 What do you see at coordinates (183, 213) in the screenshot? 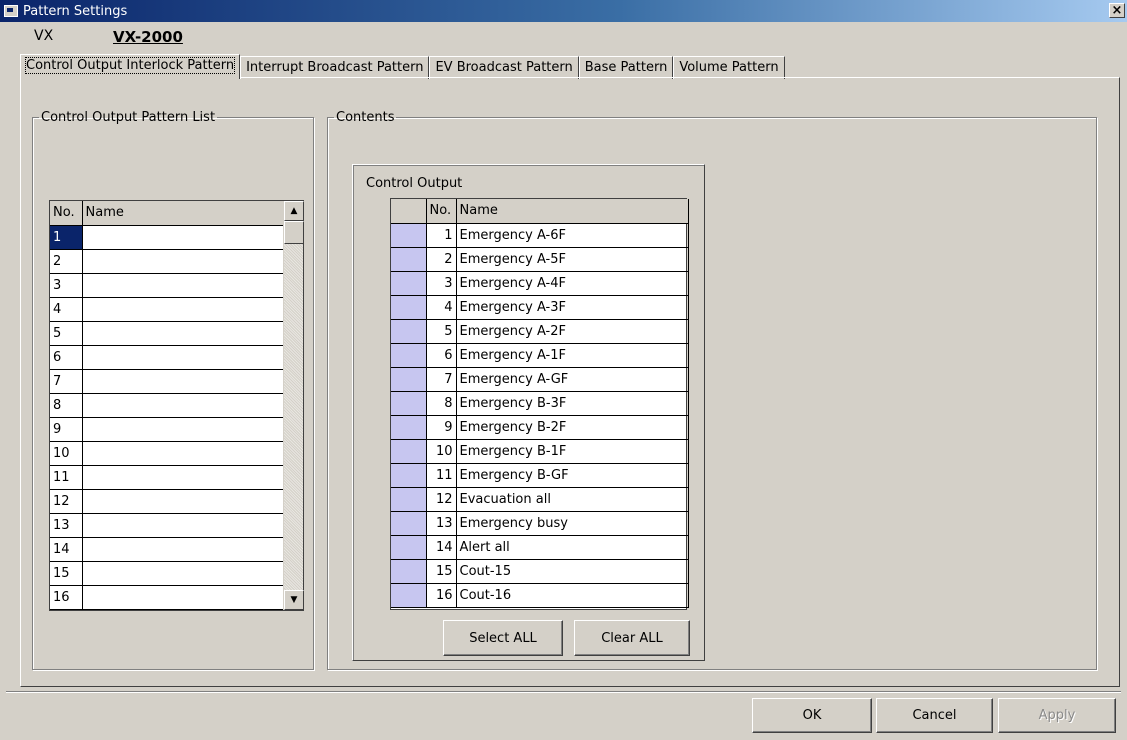
I see `pattern-col-name: Name` at bounding box center [183, 213].